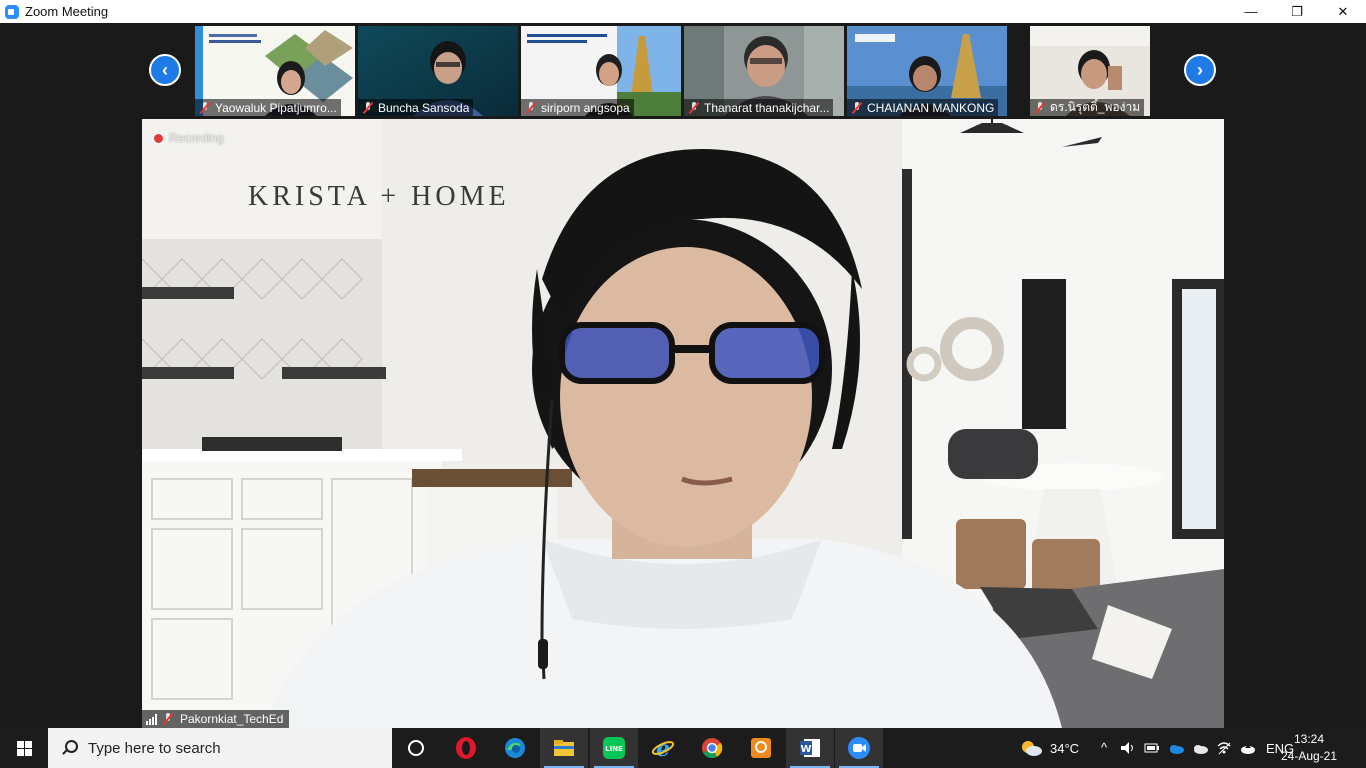 Image resolution: width=1366 pixels, height=768 pixels. Describe the element at coordinates (1309, 739) in the screenshot. I see `clock-time: 13:24` at that location.